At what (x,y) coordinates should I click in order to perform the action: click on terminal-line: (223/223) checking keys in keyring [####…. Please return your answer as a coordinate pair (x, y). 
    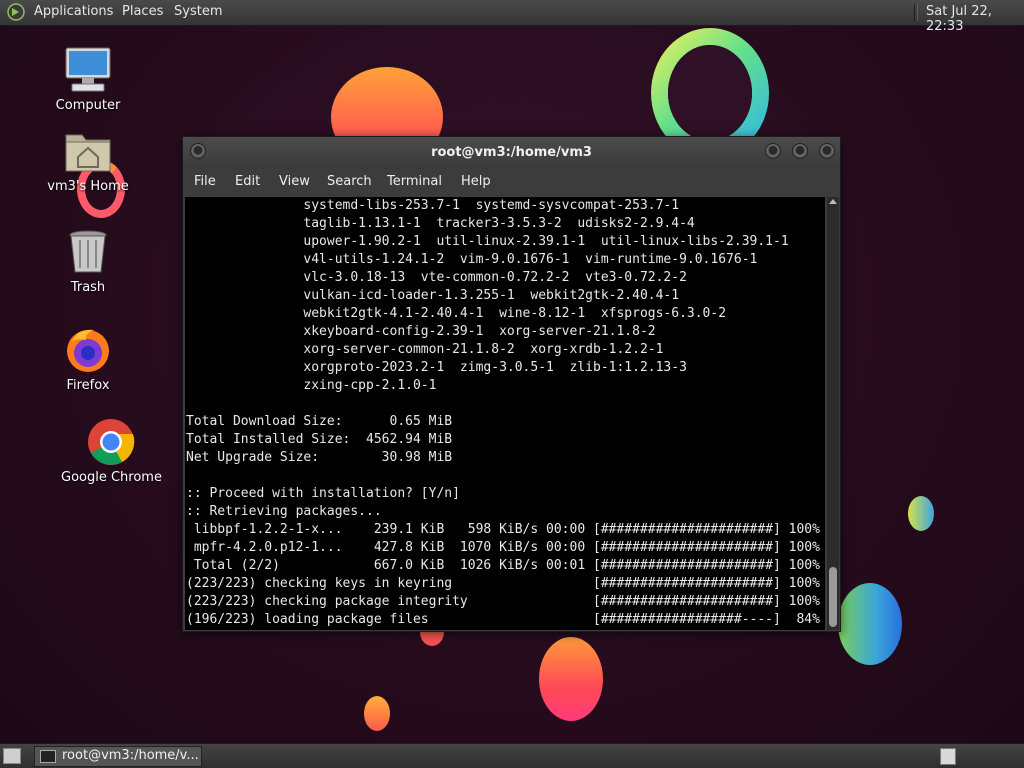
    Looking at the image, I should click on (503, 583).